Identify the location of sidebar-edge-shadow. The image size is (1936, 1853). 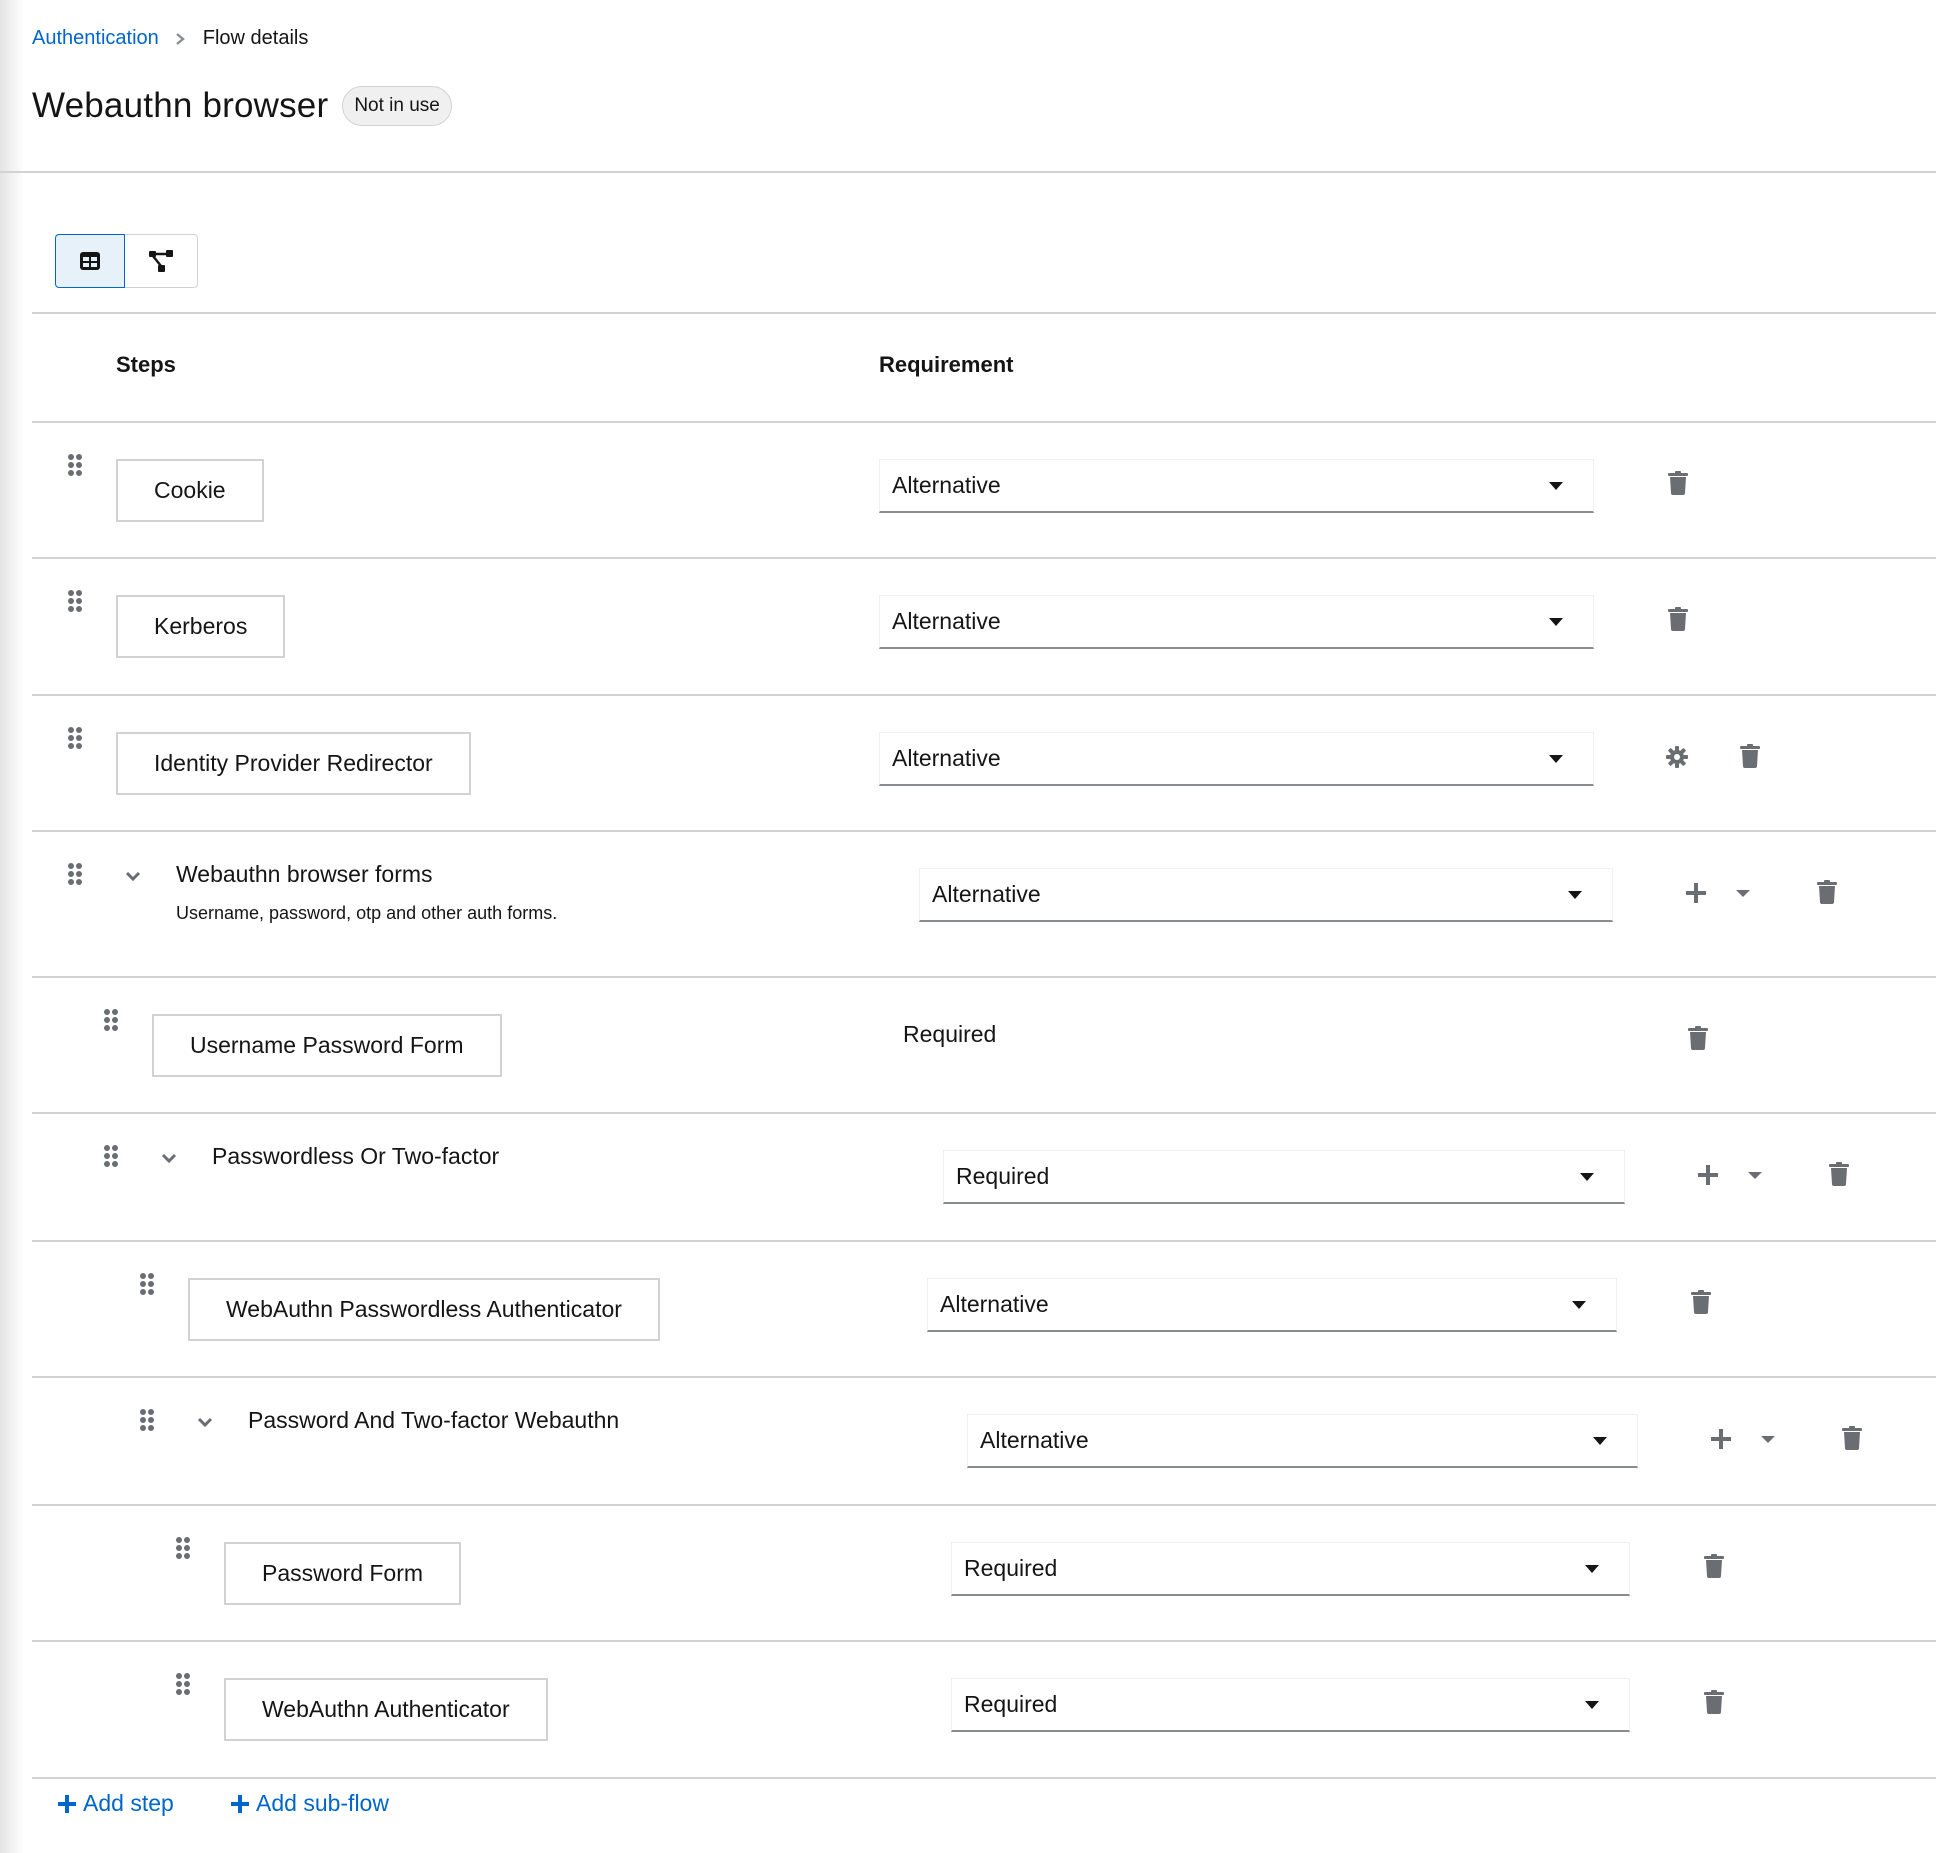
(12, 926).